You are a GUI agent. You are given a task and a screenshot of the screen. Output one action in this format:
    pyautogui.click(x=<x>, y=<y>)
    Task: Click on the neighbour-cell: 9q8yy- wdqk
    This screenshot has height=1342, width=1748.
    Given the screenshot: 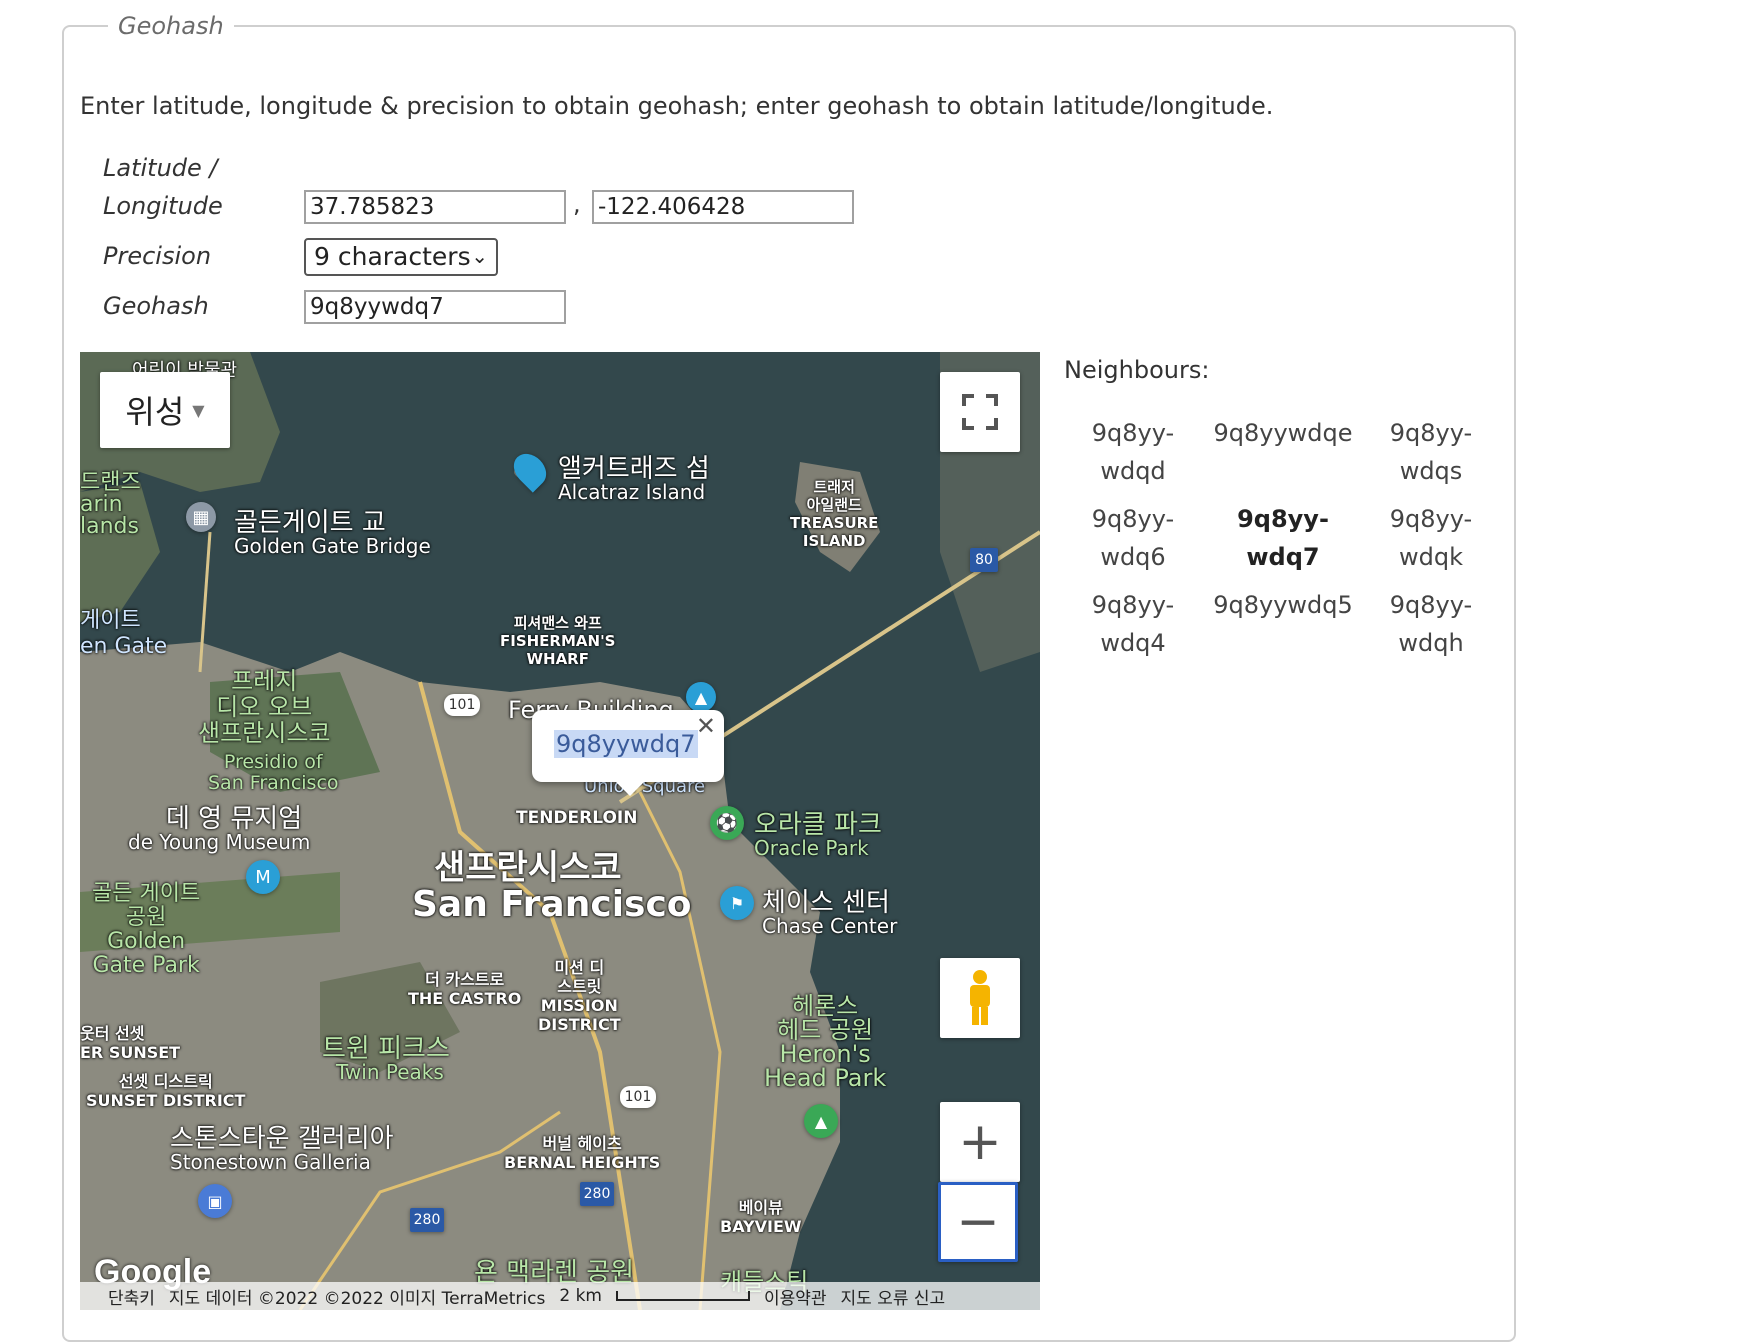 What is the action you would take?
    pyautogui.click(x=1431, y=538)
    